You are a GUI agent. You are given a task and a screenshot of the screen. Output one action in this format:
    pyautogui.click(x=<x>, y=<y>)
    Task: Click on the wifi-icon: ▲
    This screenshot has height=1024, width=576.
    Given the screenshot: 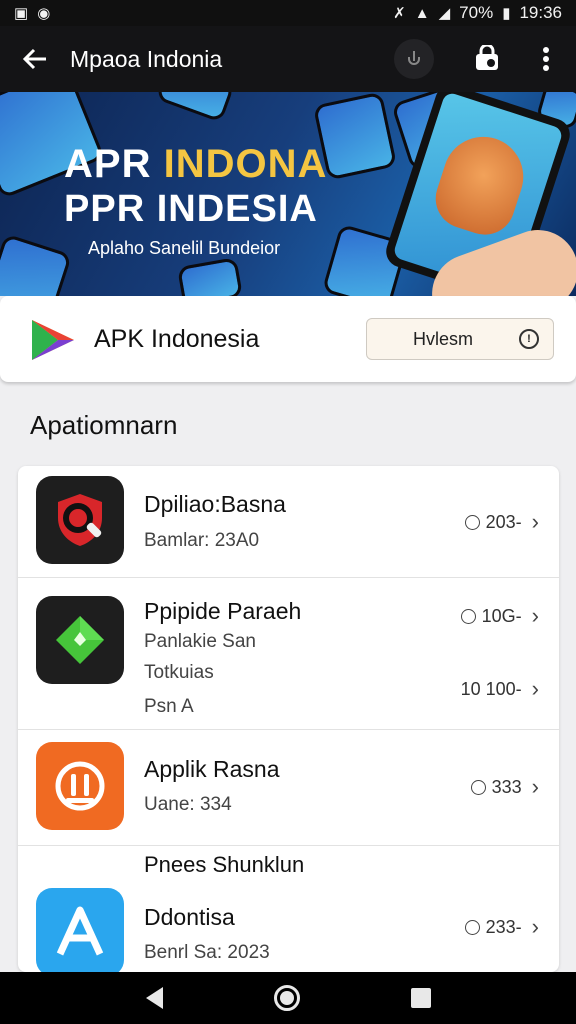 What is the action you would take?
    pyautogui.click(x=422, y=13)
    